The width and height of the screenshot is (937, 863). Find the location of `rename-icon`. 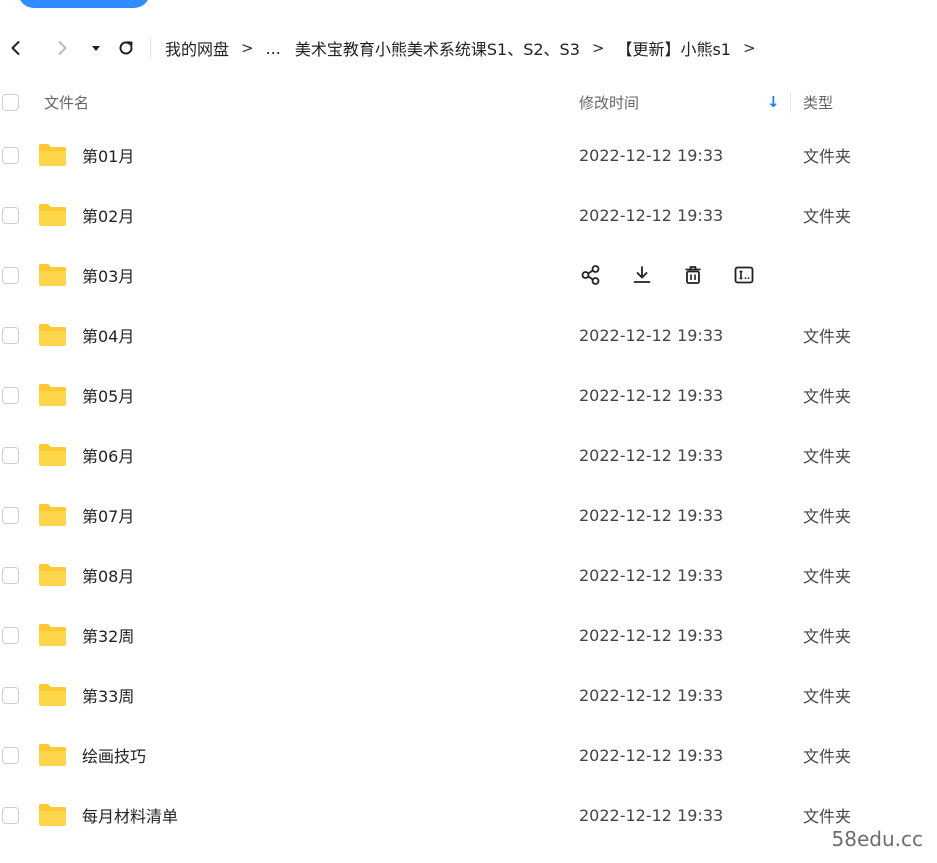

rename-icon is located at coordinates (744, 275).